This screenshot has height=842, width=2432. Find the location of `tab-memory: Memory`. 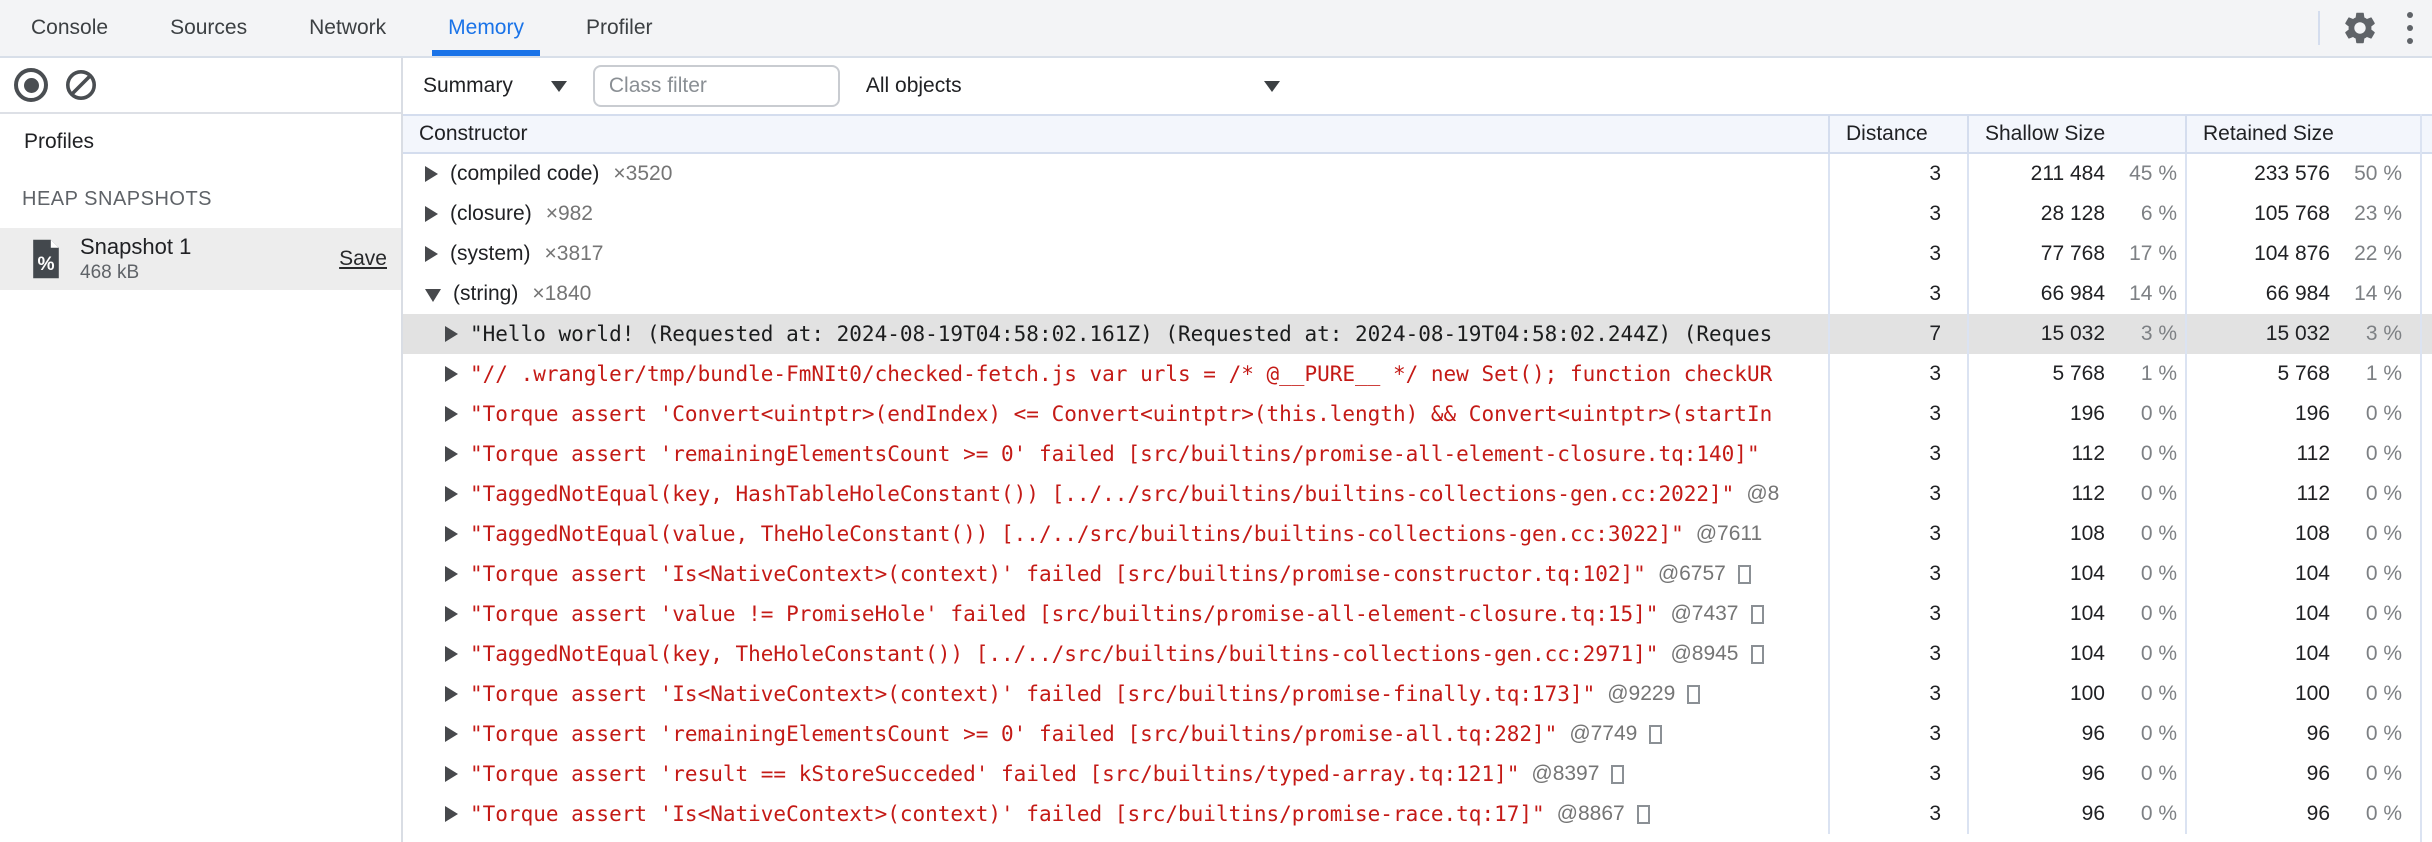

tab-memory: Memory is located at coordinates (486, 28).